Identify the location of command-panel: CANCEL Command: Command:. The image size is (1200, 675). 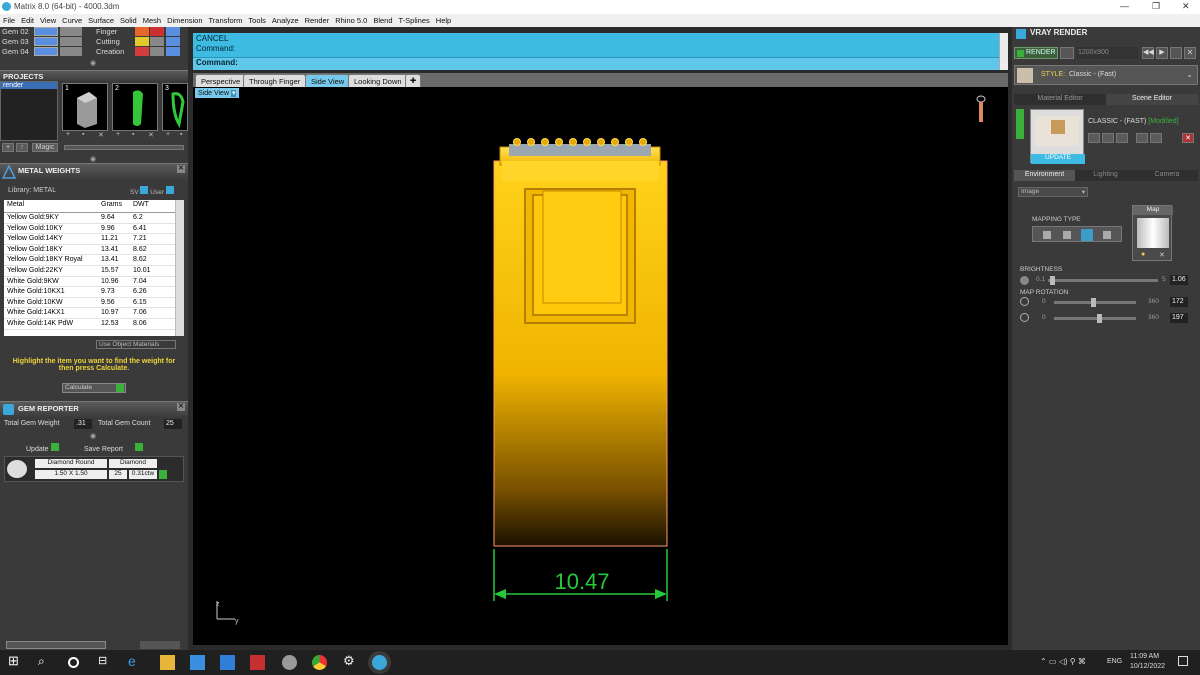
(600, 51).